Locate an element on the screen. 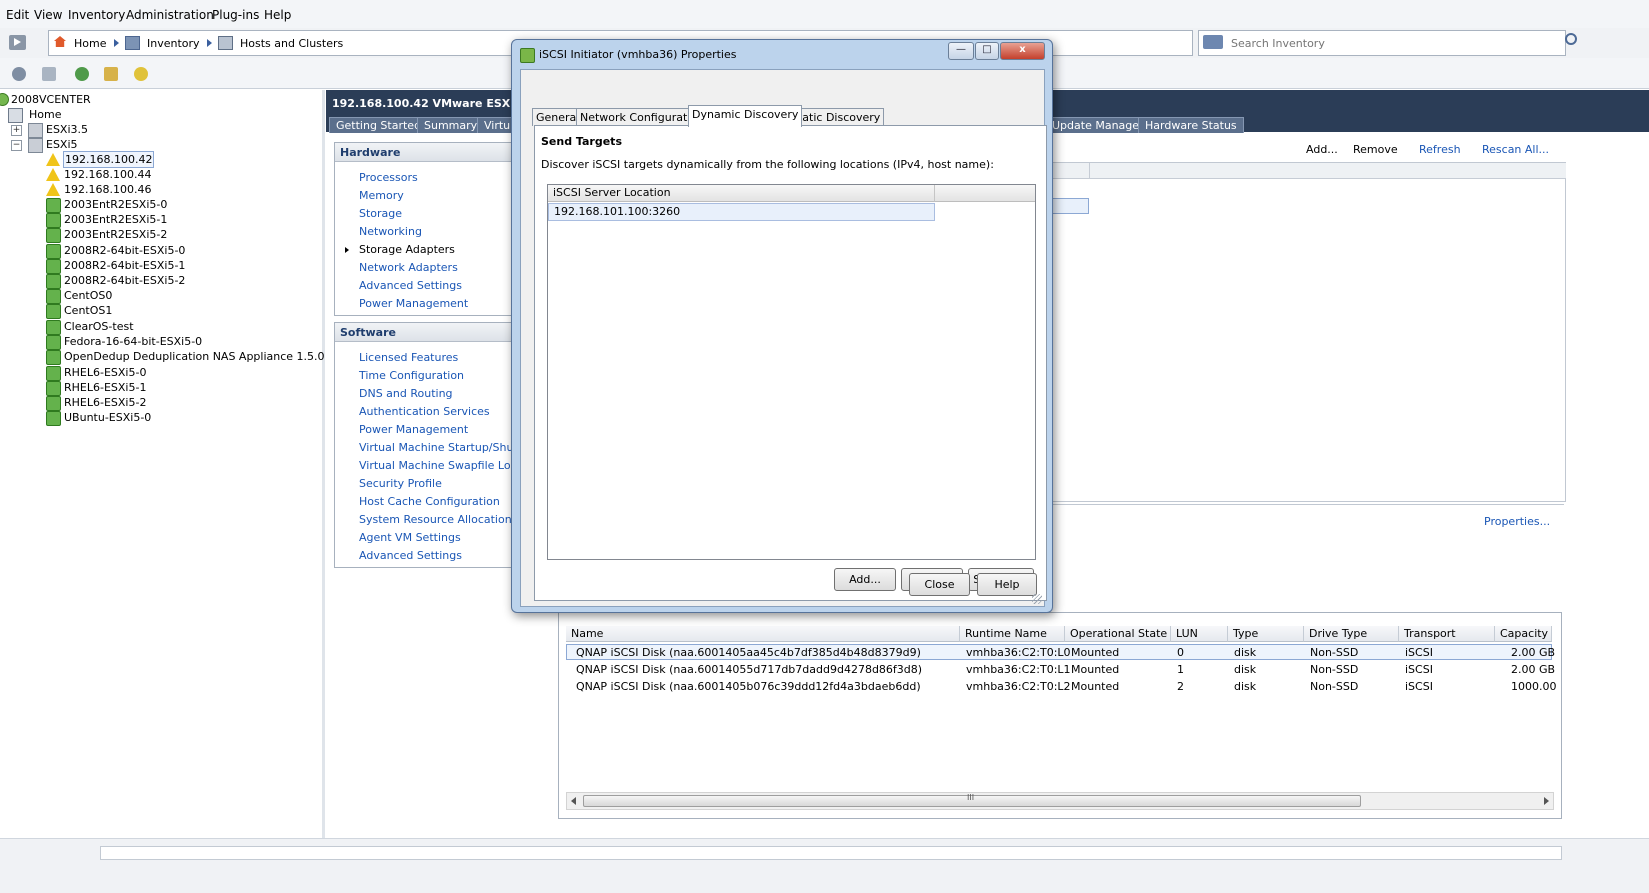 The height and width of the screenshot is (893, 1649). link-dns-routing: DNS and Routing is located at coordinates (406, 393).